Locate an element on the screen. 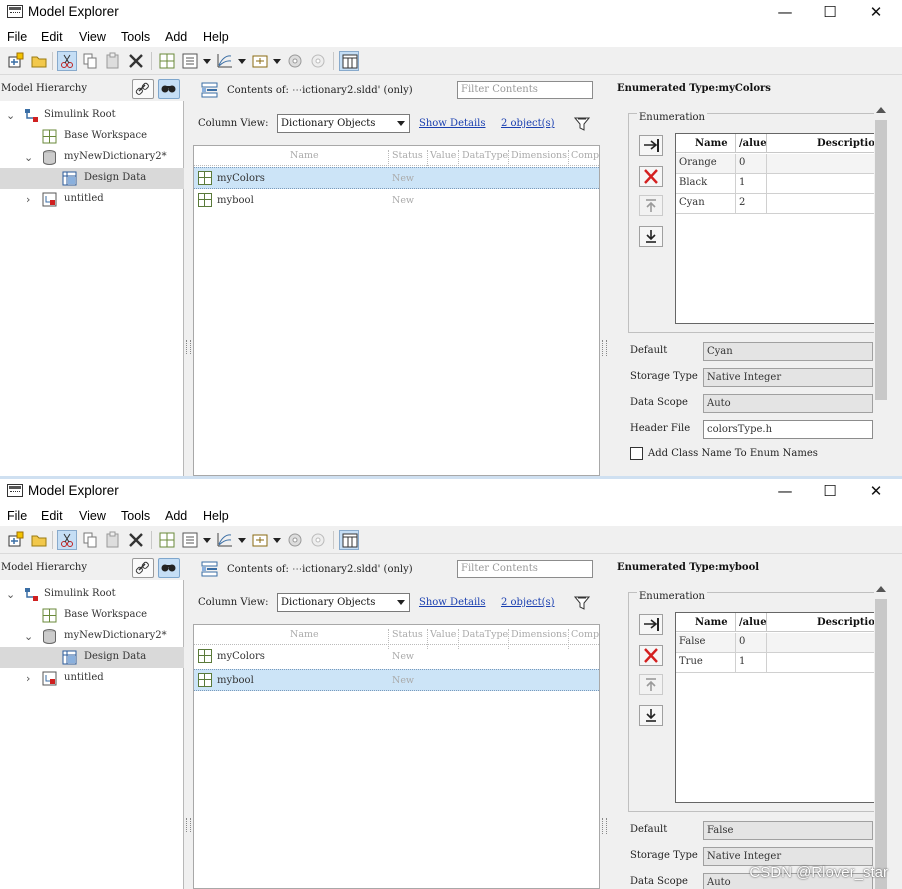 The height and width of the screenshot is (889, 902). header-file-input: colorsType.h is located at coordinates (788, 429).